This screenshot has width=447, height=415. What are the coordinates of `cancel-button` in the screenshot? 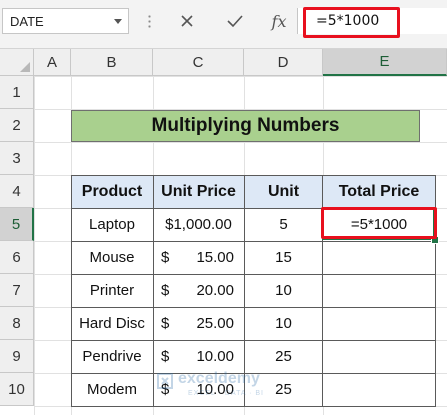 It's located at (187, 21).